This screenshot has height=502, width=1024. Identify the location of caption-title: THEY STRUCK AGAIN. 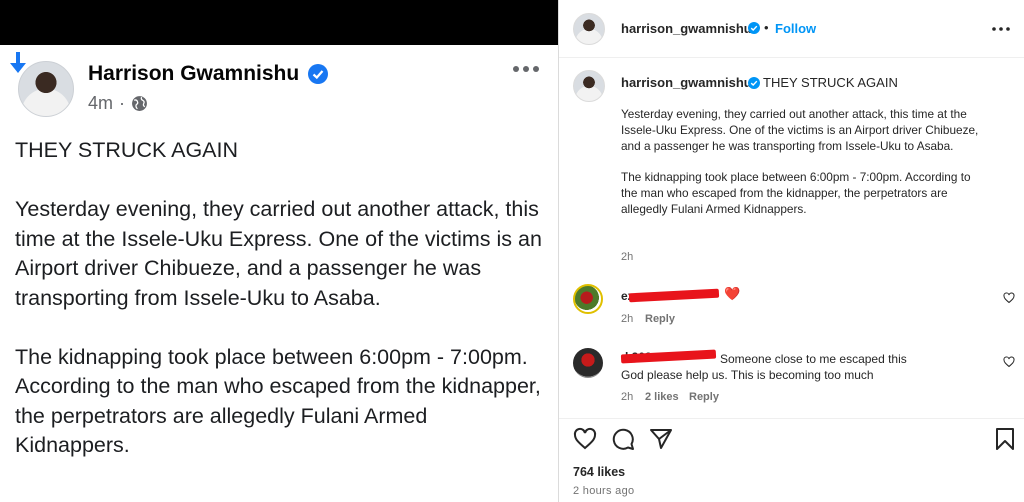
(830, 82).